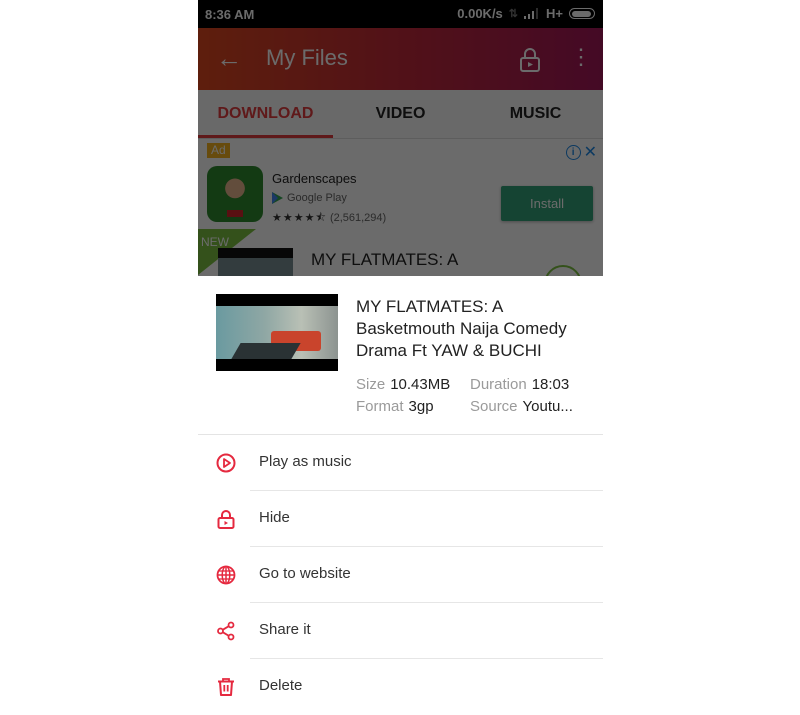  What do you see at coordinates (400, 519) in the screenshot?
I see `menu-item-hide: Hide` at bounding box center [400, 519].